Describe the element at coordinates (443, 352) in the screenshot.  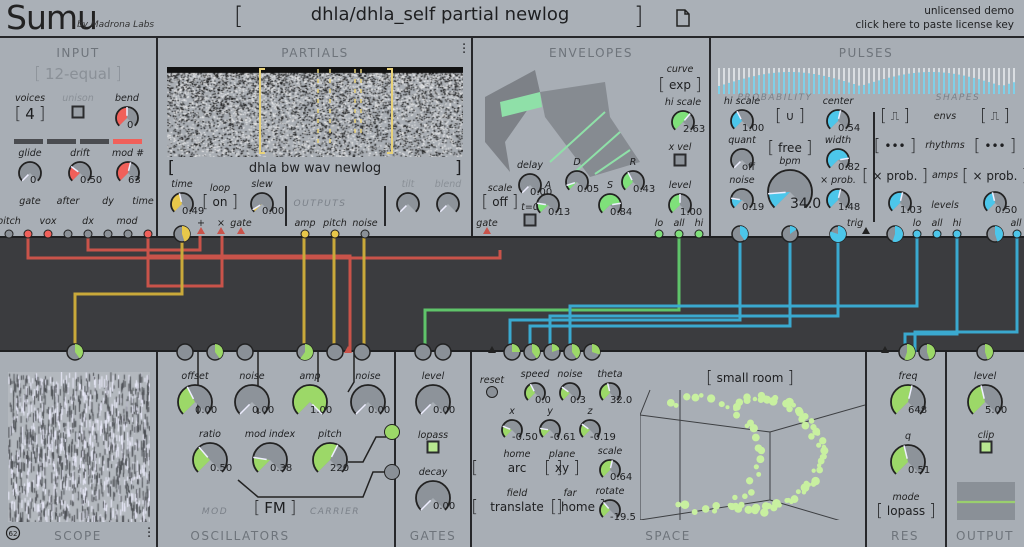
I see `gates-decay-knob` at that location.